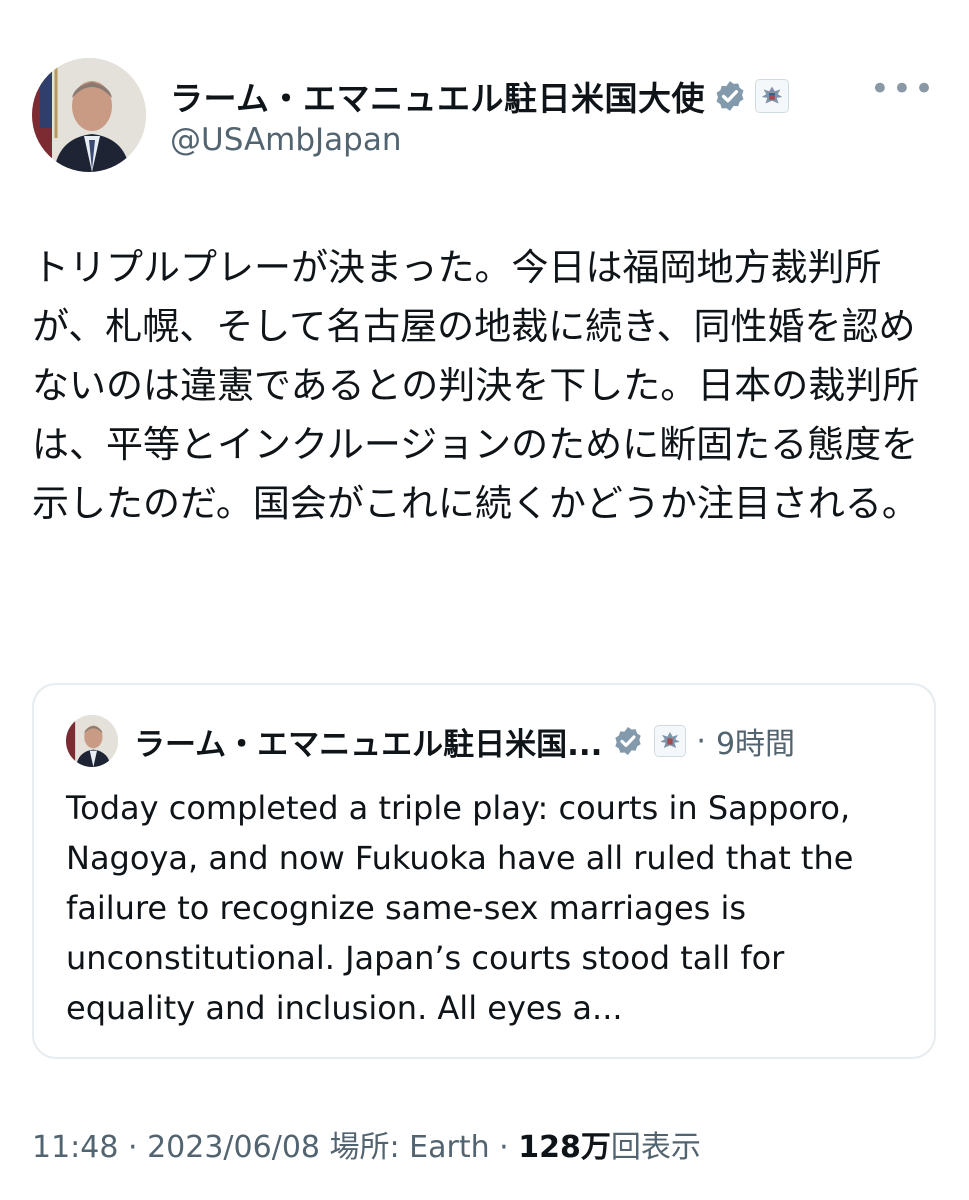  What do you see at coordinates (755, 741) in the screenshot?
I see `quoted-timestamp: 9時間` at bounding box center [755, 741].